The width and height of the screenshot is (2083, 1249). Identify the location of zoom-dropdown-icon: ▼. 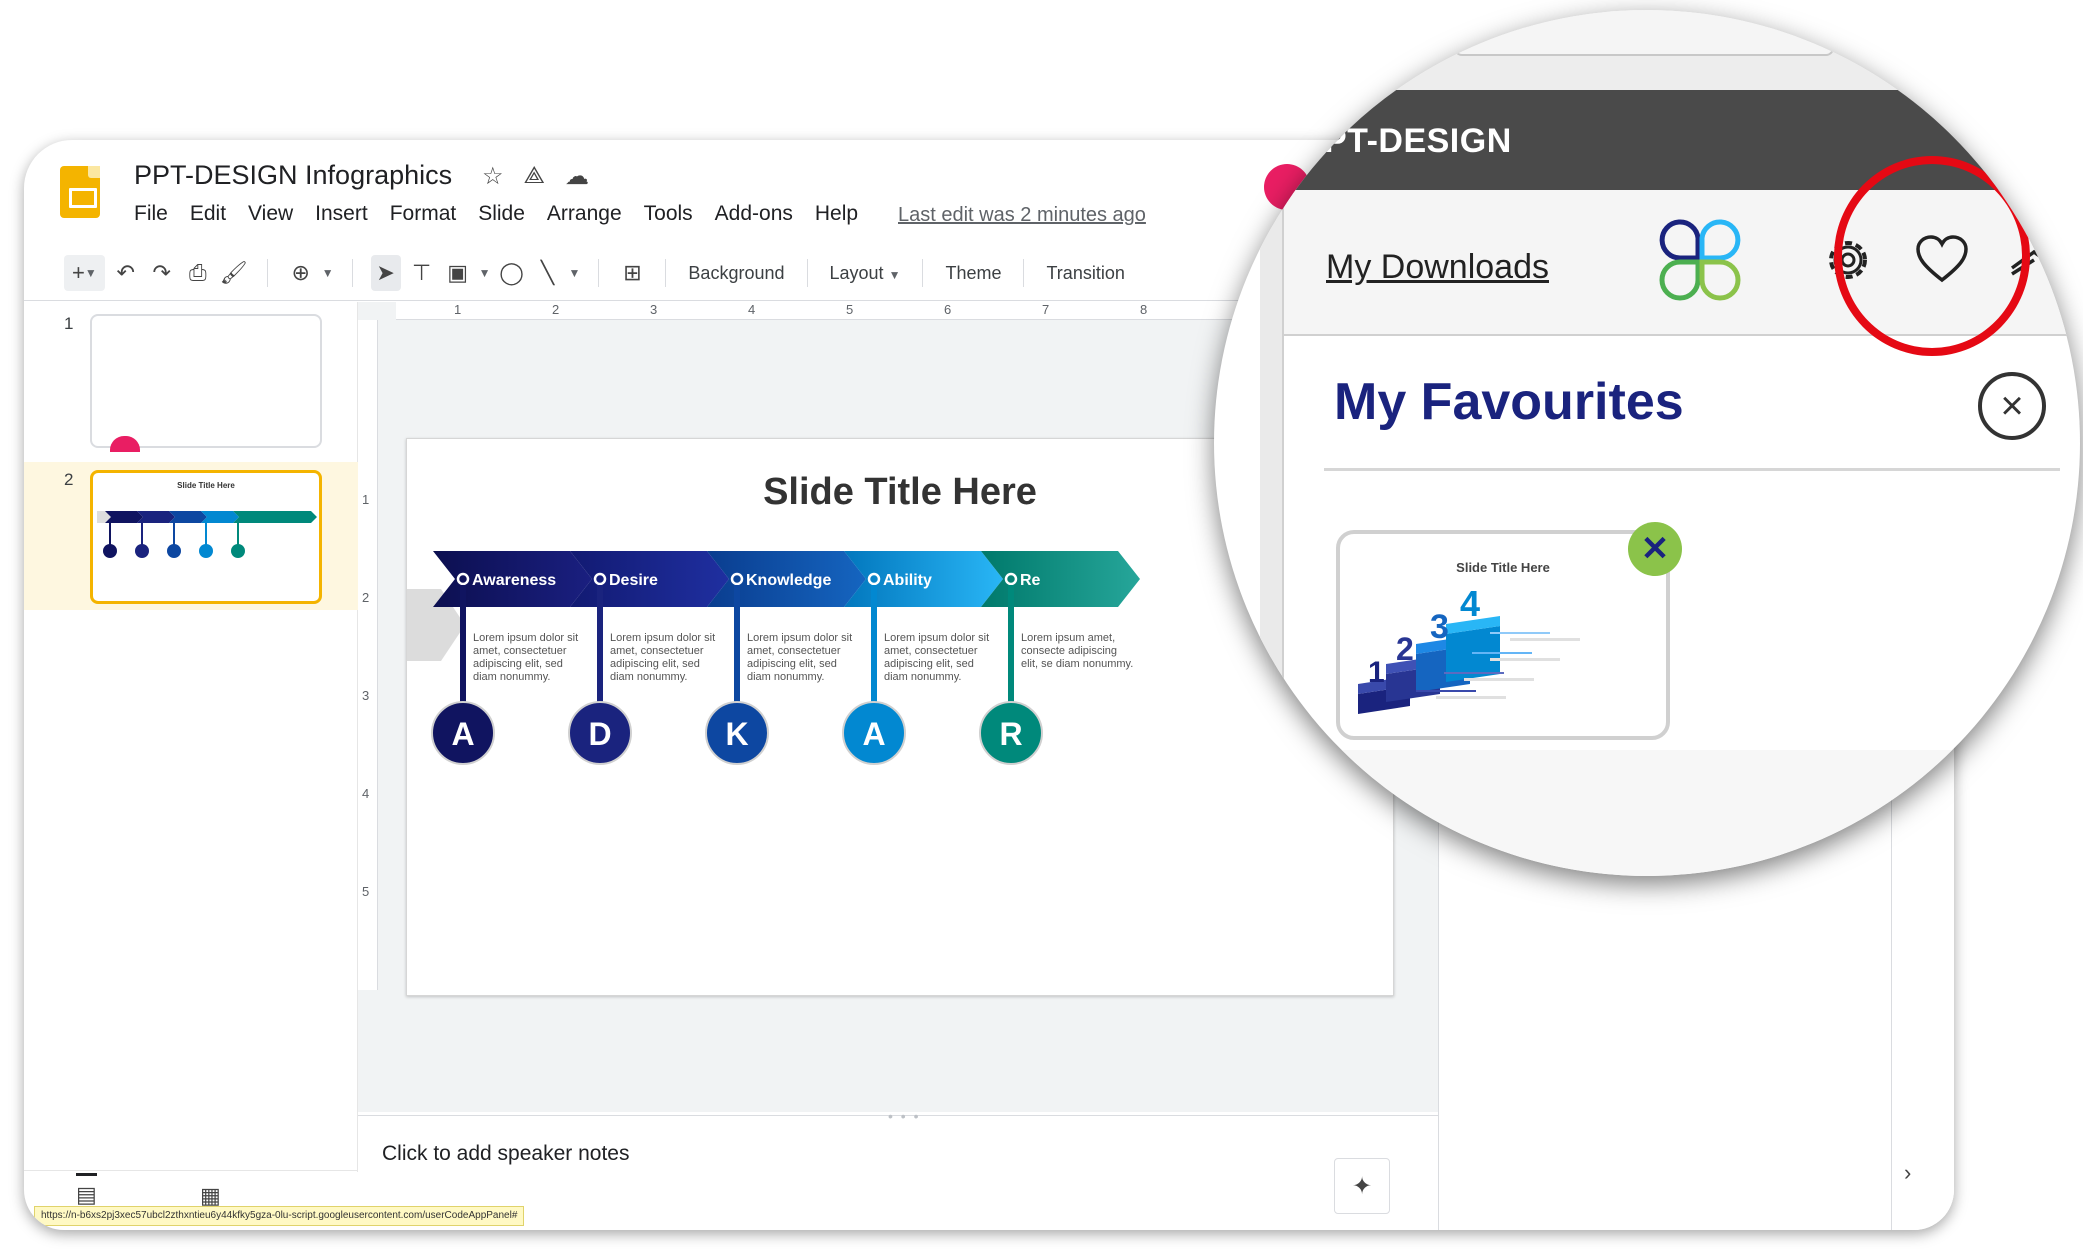
(328, 273).